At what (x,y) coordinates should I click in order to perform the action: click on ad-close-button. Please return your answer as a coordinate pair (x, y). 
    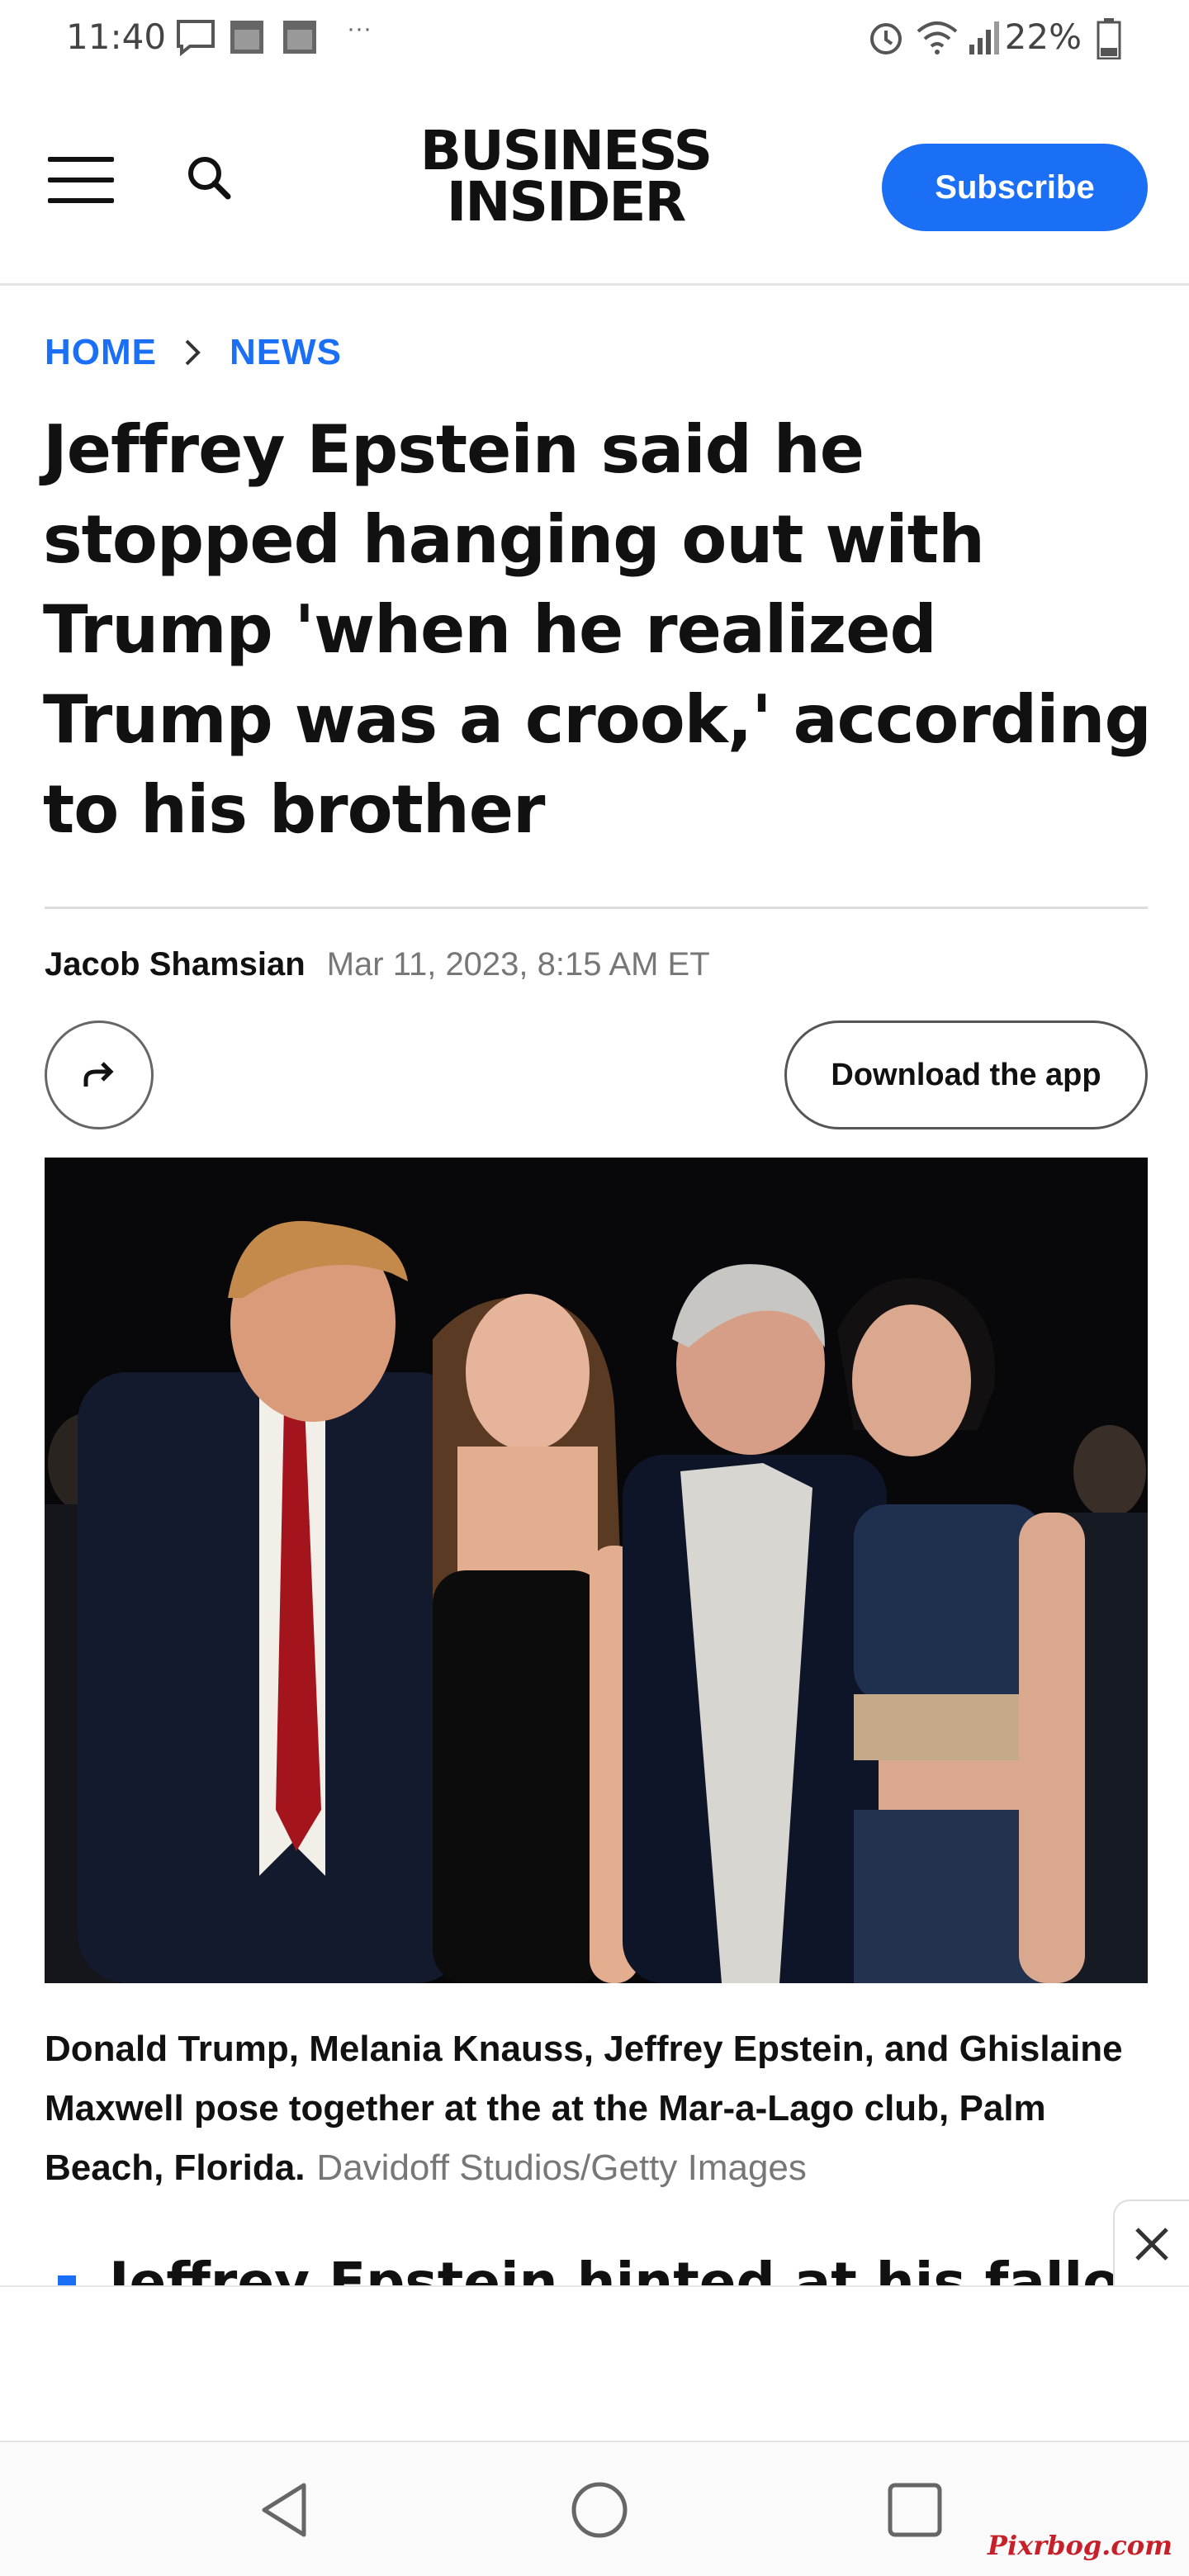
    Looking at the image, I should click on (1151, 2243).